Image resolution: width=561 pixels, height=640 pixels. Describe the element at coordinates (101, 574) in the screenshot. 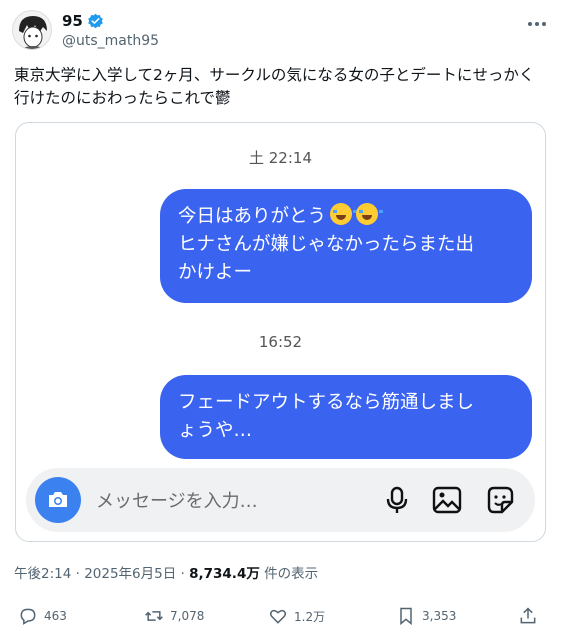

I see `tweet-datetime: 午後2:14 · 2025年6月5日 ·` at that location.